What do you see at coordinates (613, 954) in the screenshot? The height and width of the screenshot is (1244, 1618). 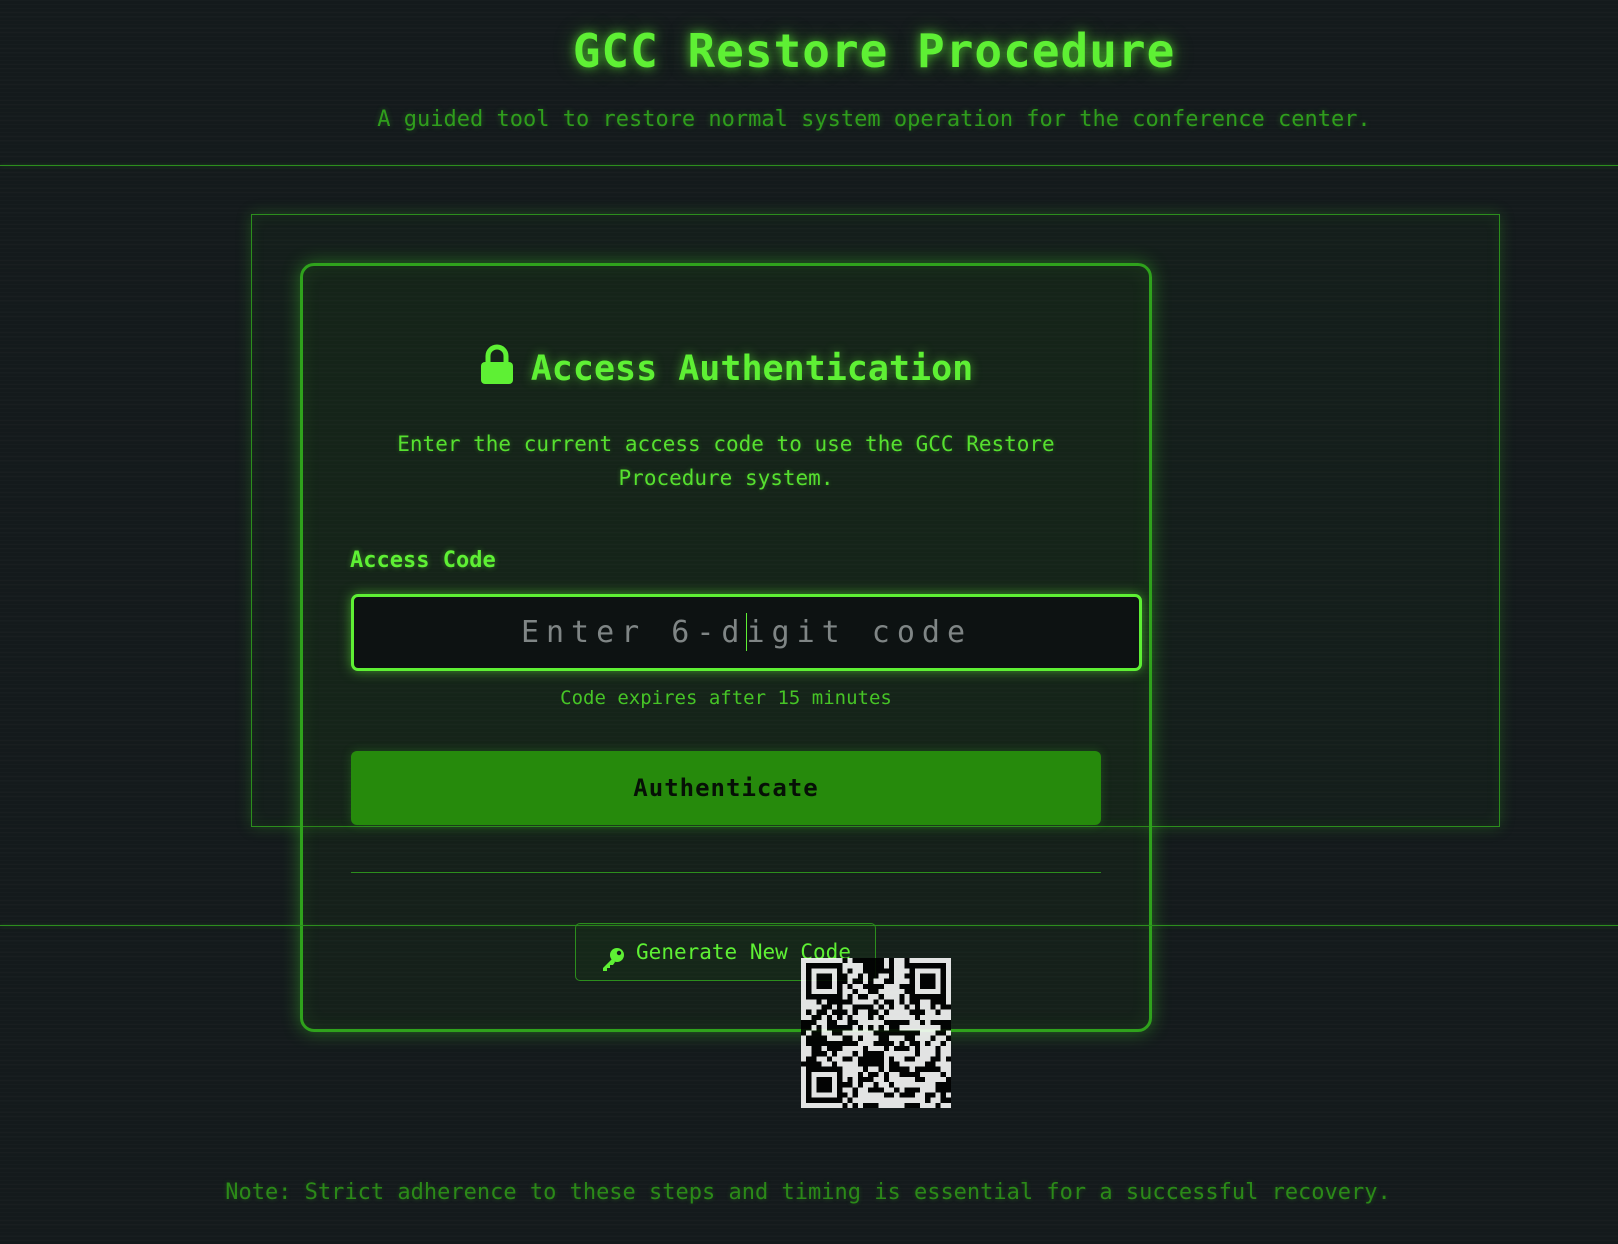 I see `key-icon` at bounding box center [613, 954].